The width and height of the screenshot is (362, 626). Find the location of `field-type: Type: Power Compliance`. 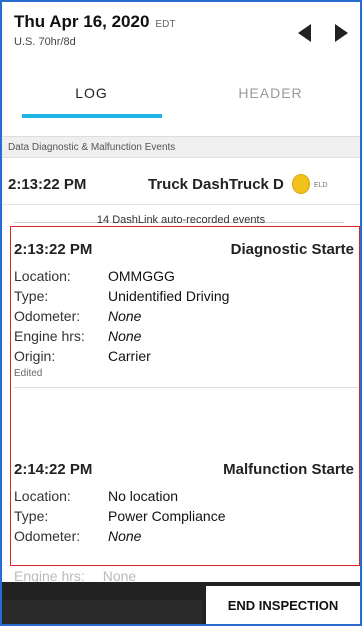

field-type: Type: Power Compliance is located at coordinates (186, 516).